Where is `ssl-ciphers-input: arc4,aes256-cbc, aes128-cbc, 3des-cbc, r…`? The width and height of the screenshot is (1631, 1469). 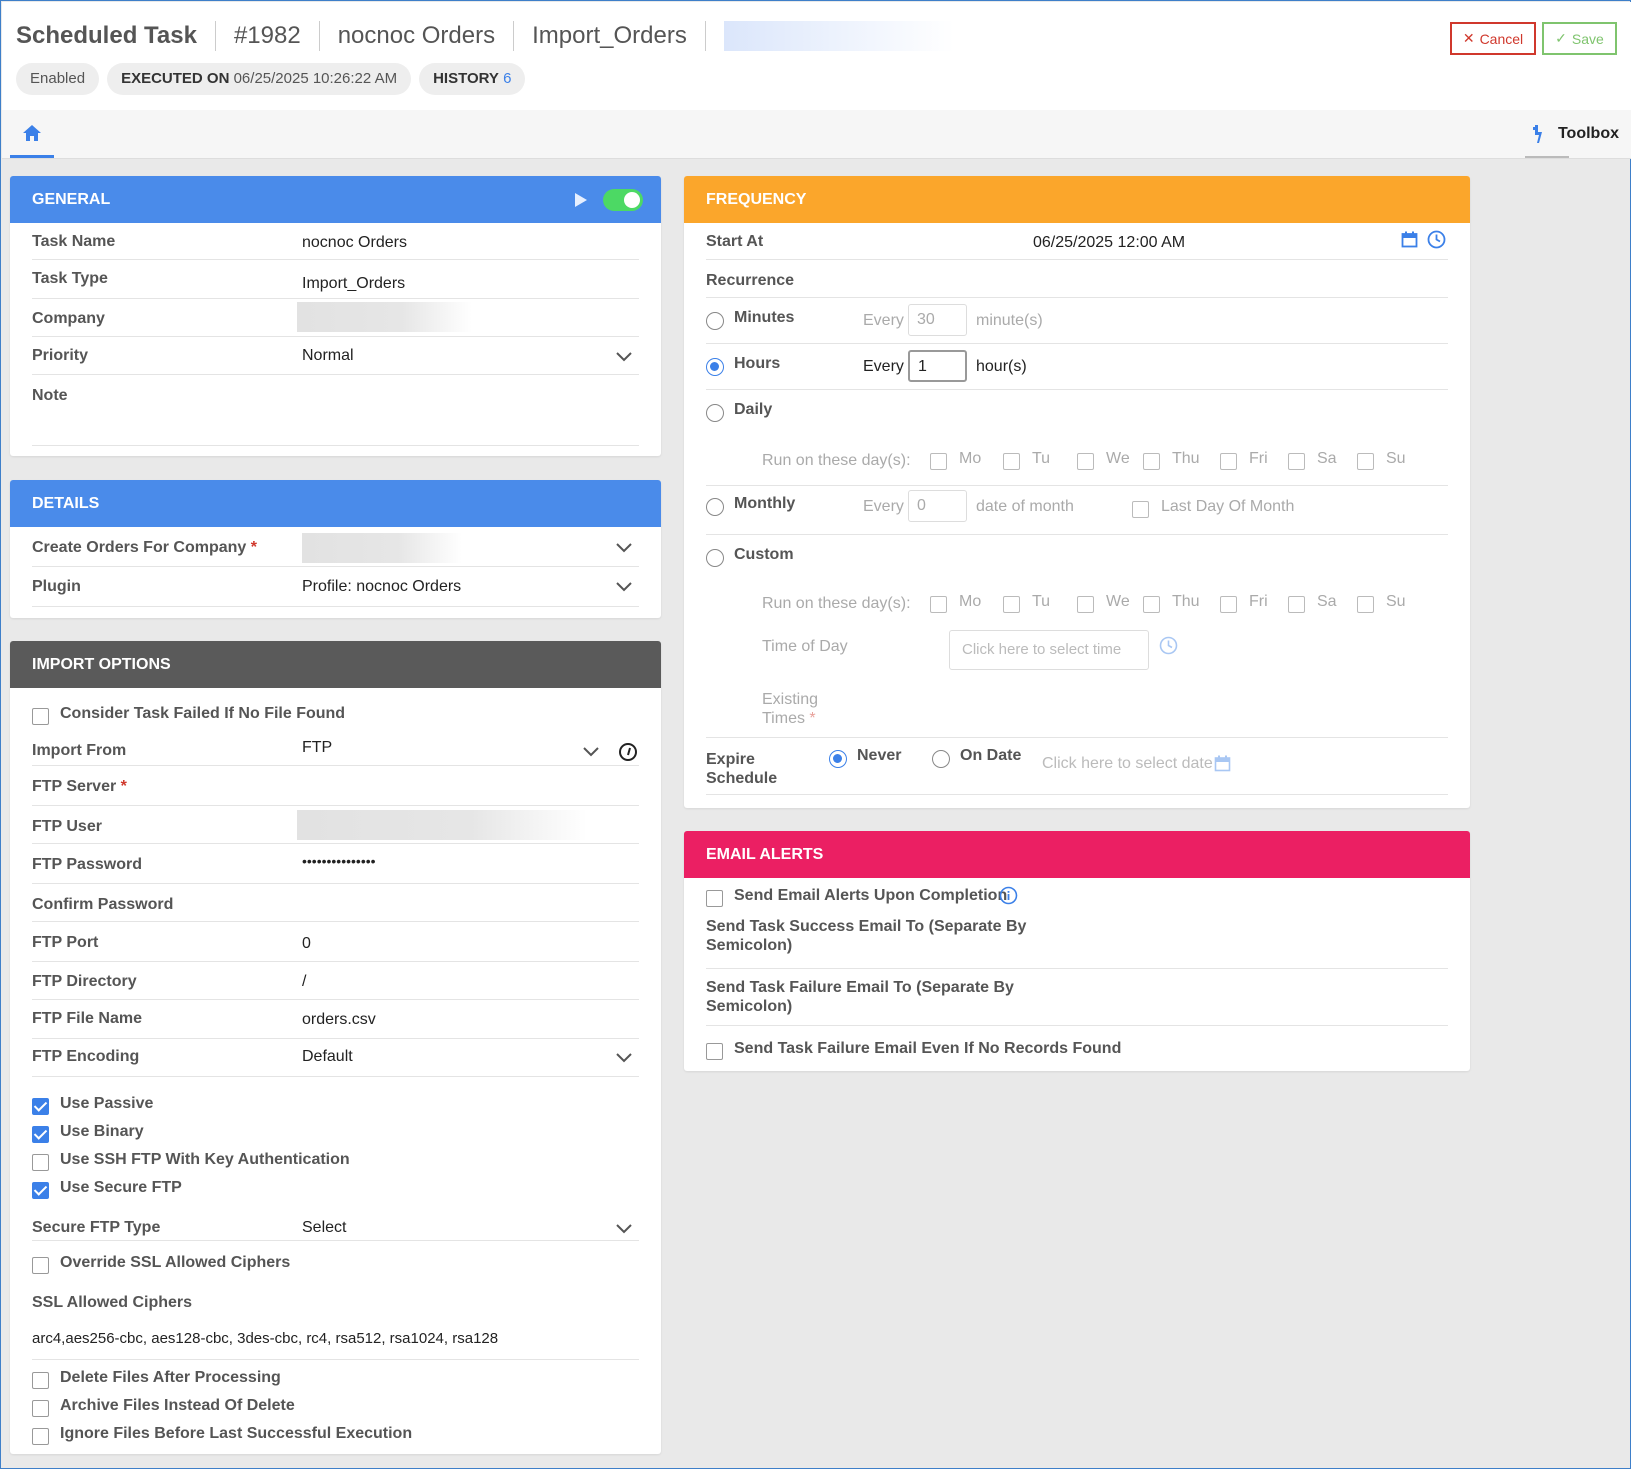 ssl-ciphers-input: arc4,aes256-cbc, aes128-cbc, 3des-cbc, r… is located at coordinates (265, 1338).